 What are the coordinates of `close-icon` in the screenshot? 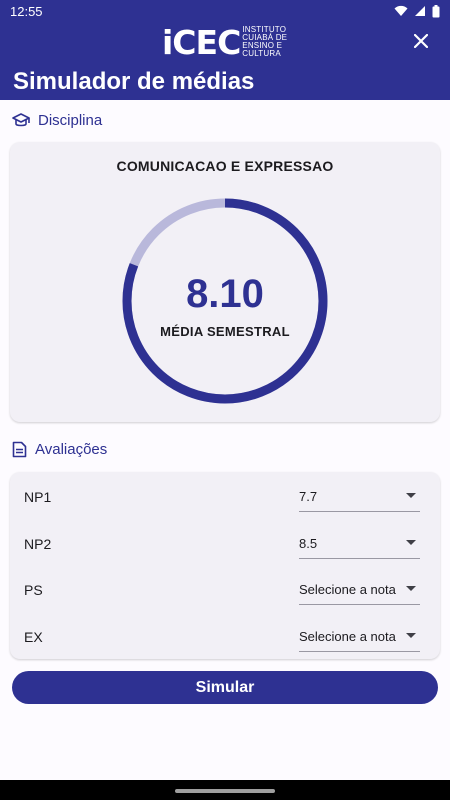 It's located at (421, 41).